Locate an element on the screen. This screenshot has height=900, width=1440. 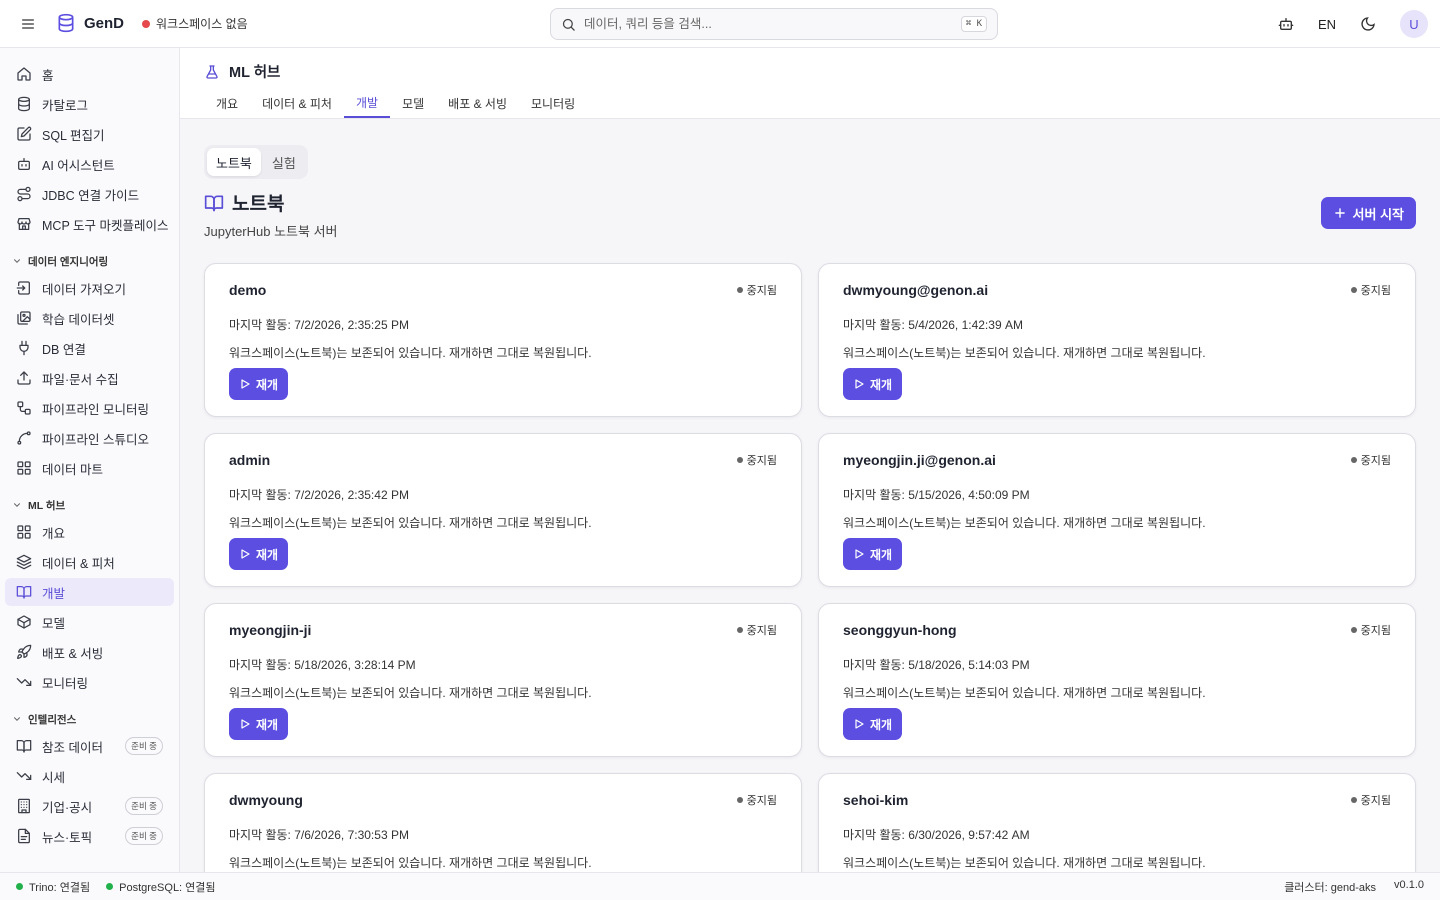
status-badge: 중지됨 is located at coordinates (756, 460).